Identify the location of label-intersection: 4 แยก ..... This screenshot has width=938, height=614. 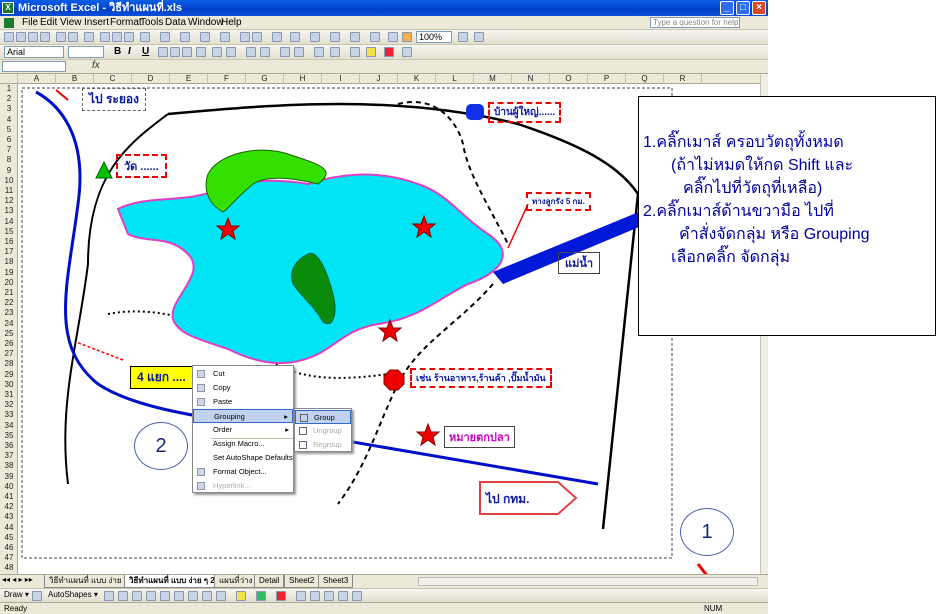
(161, 377).